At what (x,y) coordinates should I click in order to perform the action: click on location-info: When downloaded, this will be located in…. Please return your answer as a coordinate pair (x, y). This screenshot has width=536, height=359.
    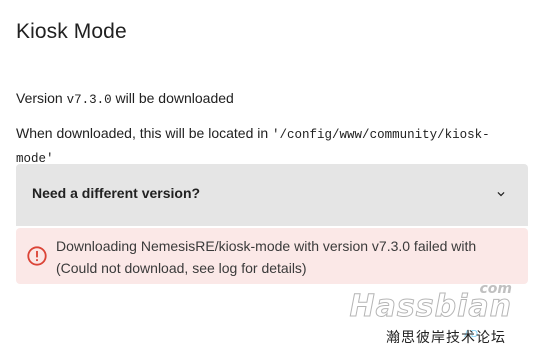
    Looking at the image, I should click on (266, 146).